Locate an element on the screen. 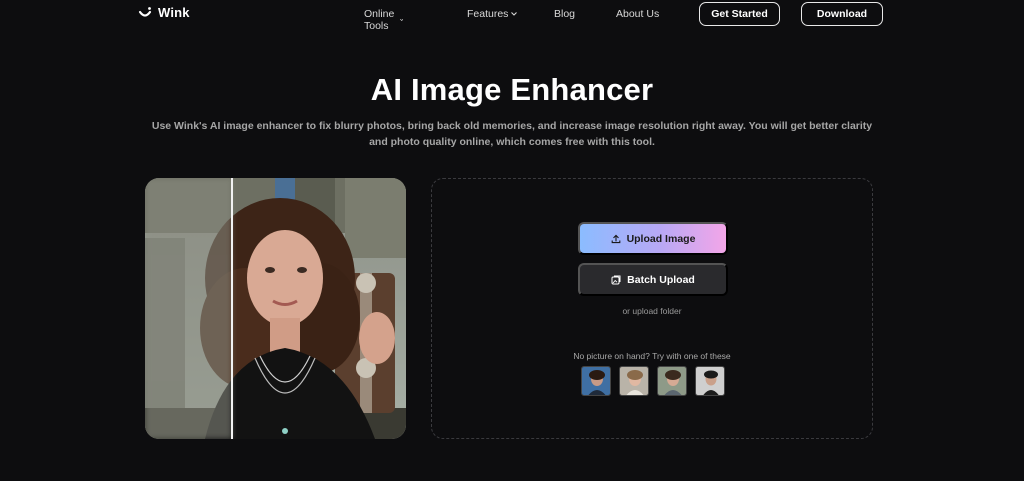  nav-features-label: Features is located at coordinates (488, 14).